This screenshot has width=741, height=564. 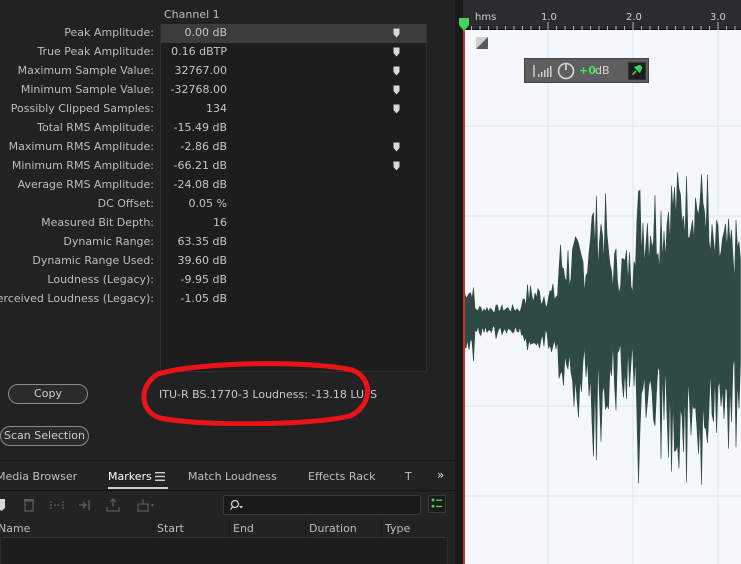 What do you see at coordinates (437, 504) in the screenshot?
I see `filter-marker-type-icon` at bounding box center [437, 504].